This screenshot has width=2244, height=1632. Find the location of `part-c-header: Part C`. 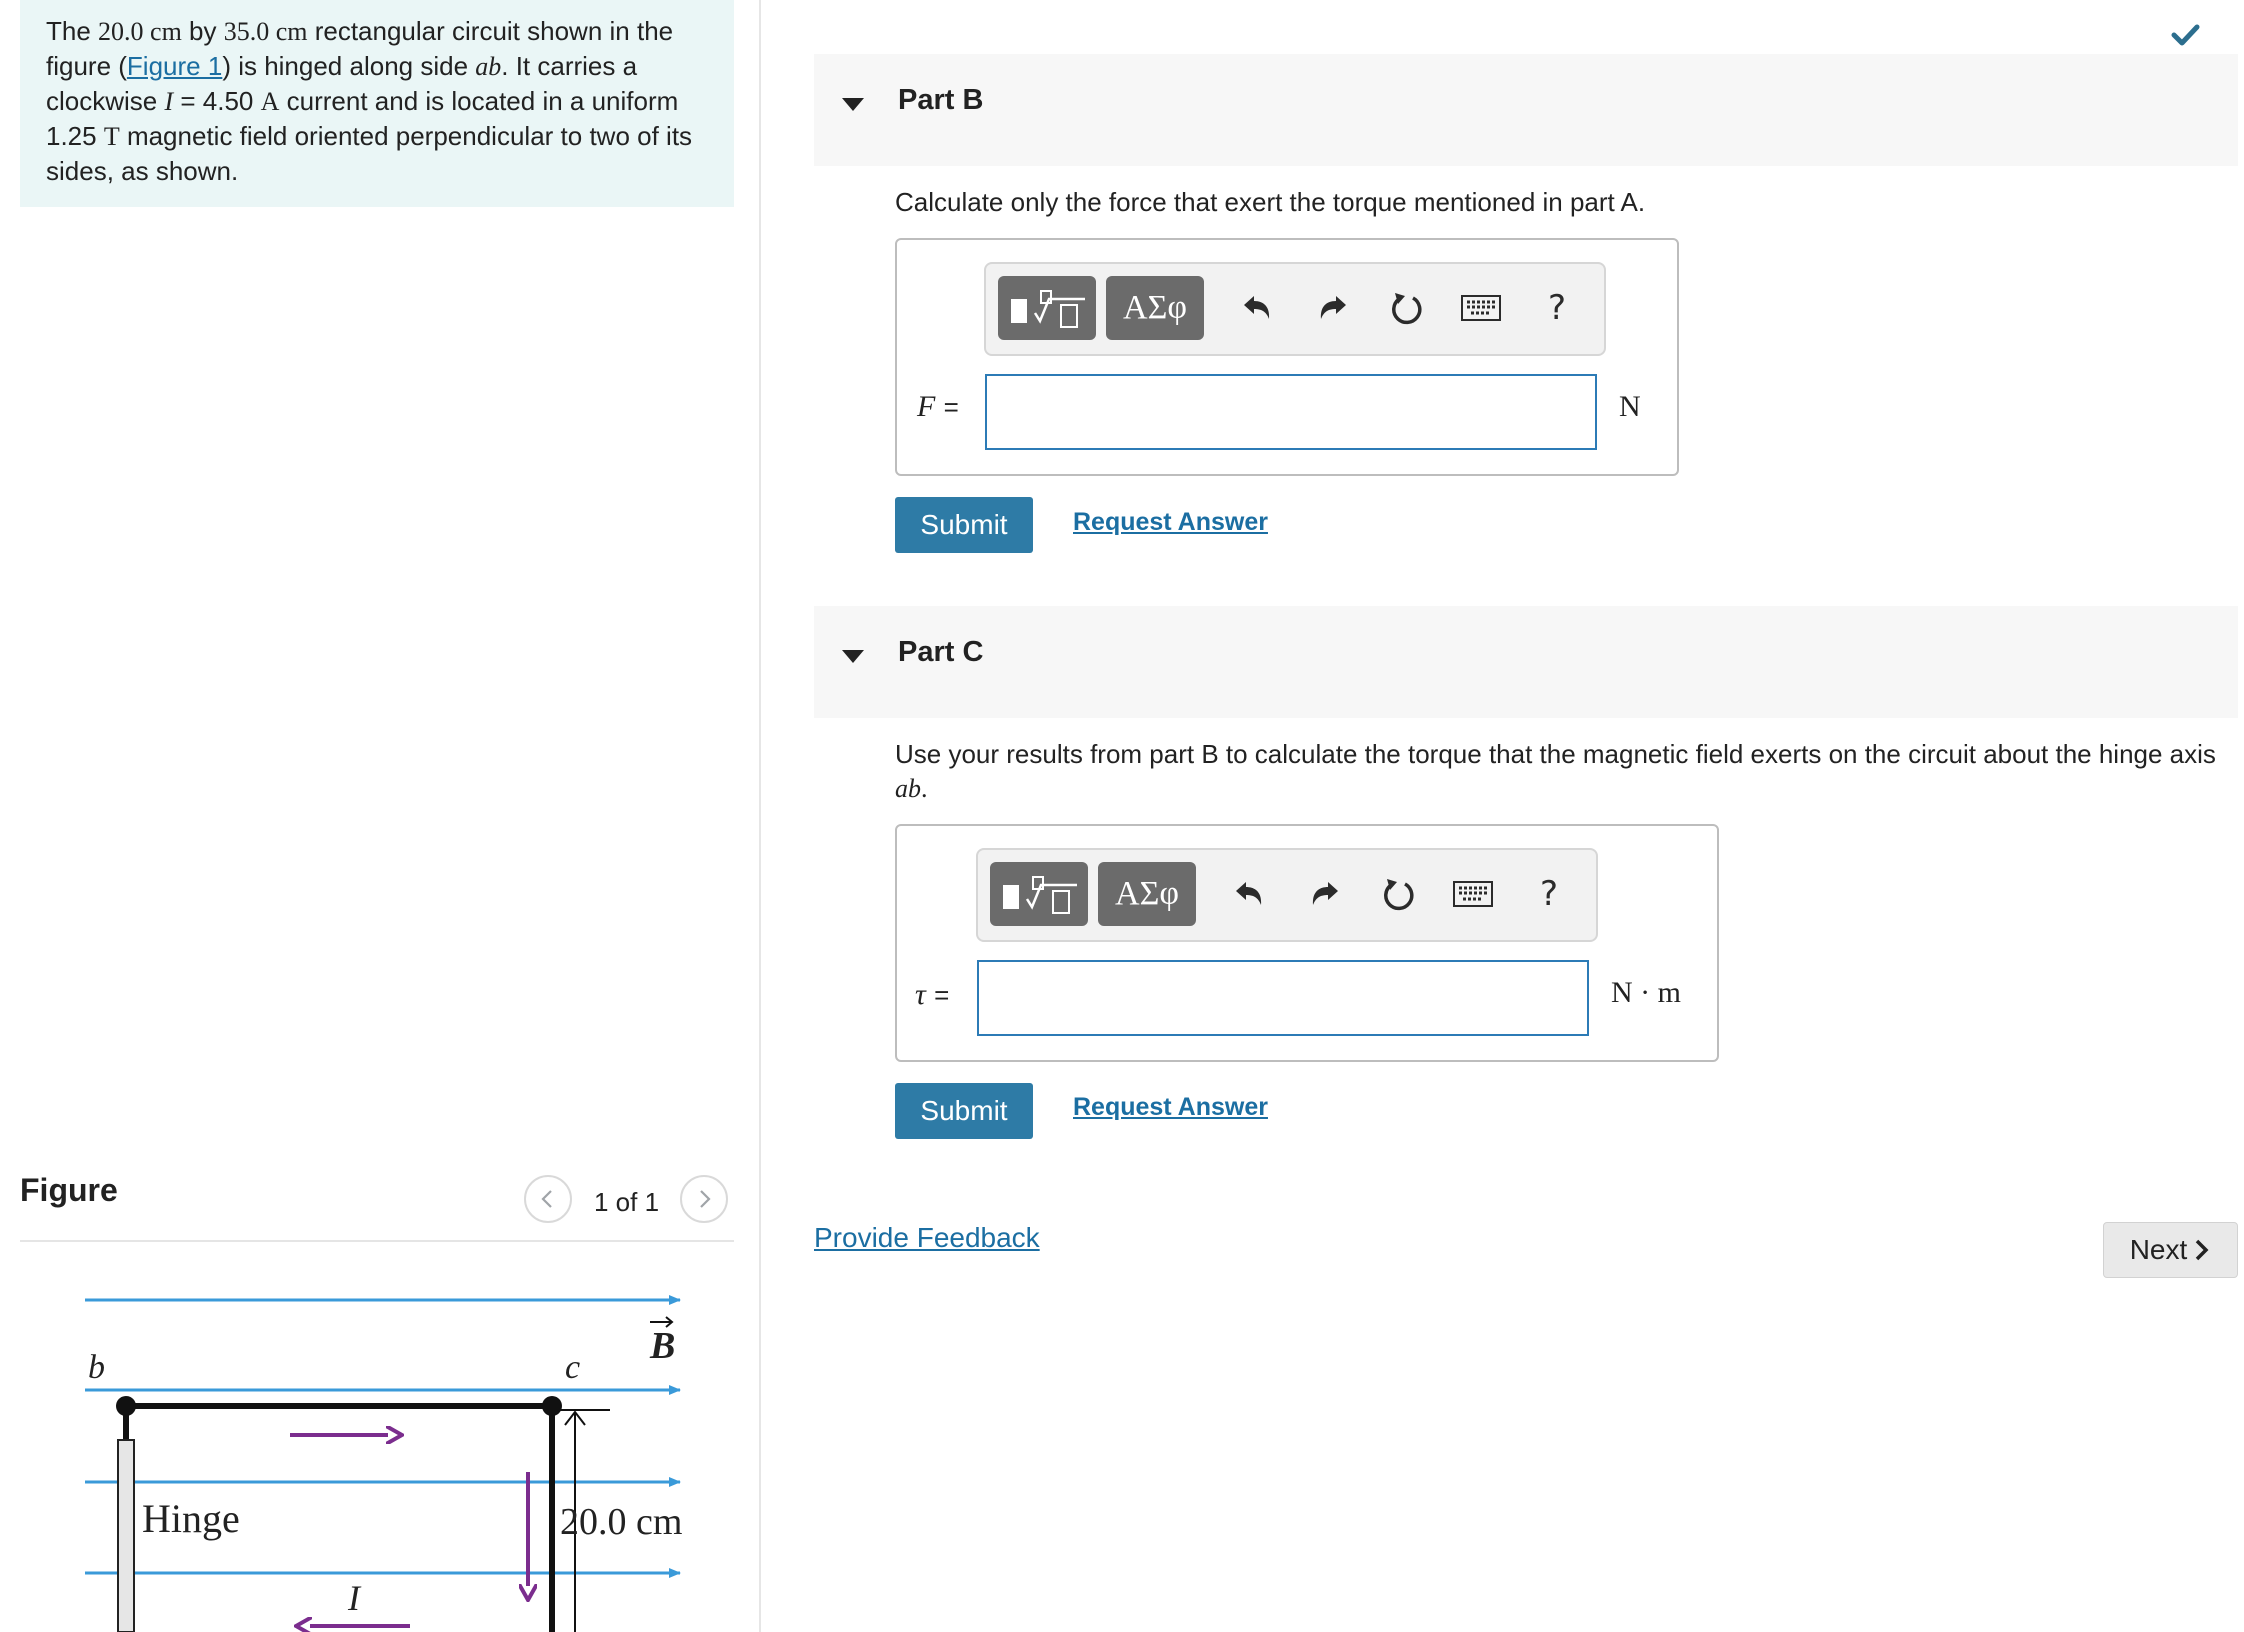

part-c-header: Part C is located at coordinates (1526, 662).